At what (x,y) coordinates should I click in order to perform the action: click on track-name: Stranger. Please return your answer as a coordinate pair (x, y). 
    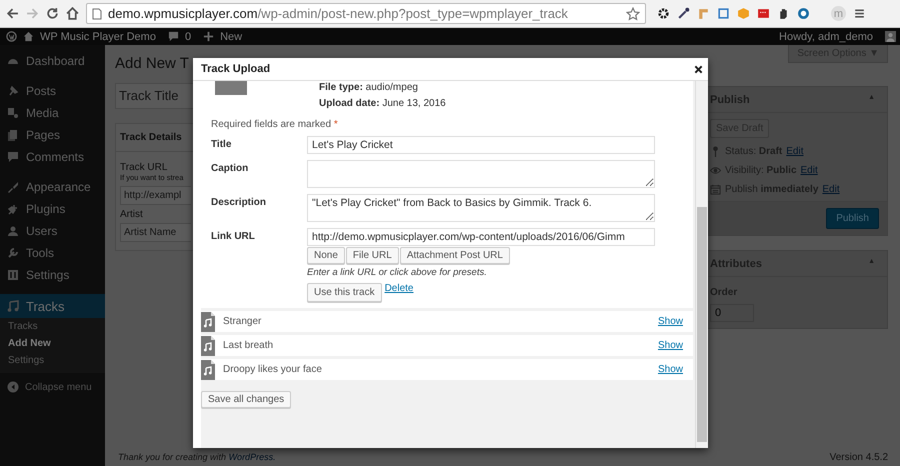
    Looking at the image, I should click on (242, 321).